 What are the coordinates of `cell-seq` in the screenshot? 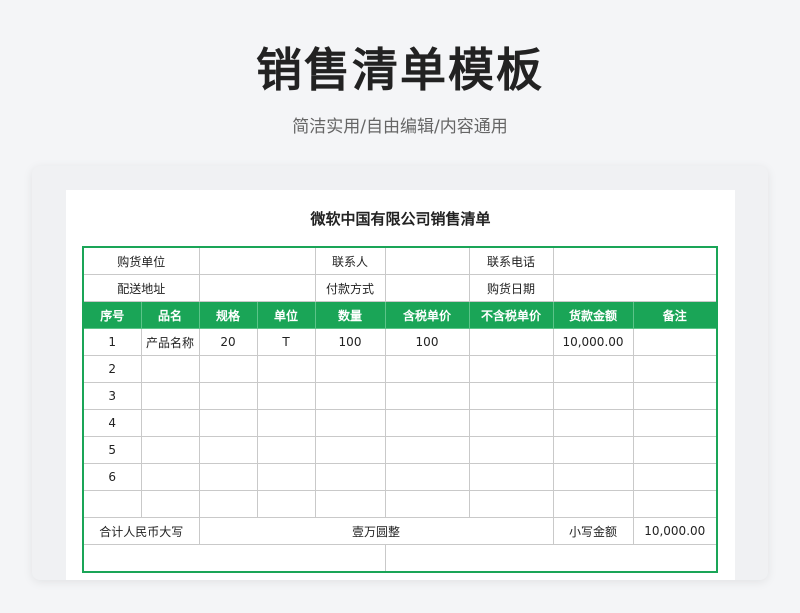 It's located at (112, 504).